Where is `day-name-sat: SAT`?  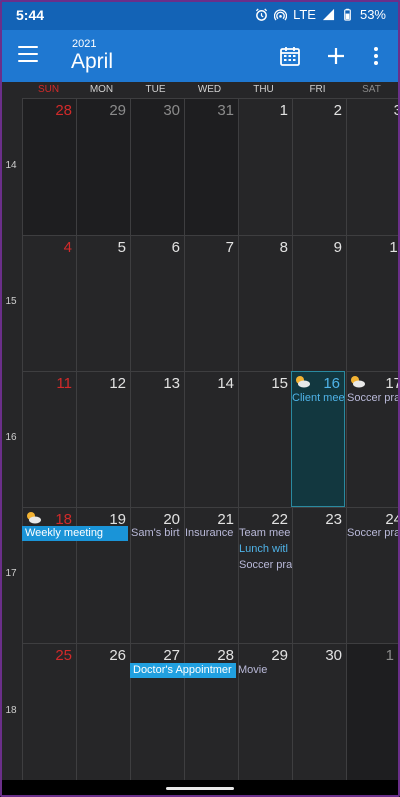
day-name-sat: SAT is located at coordinates (371, 89).